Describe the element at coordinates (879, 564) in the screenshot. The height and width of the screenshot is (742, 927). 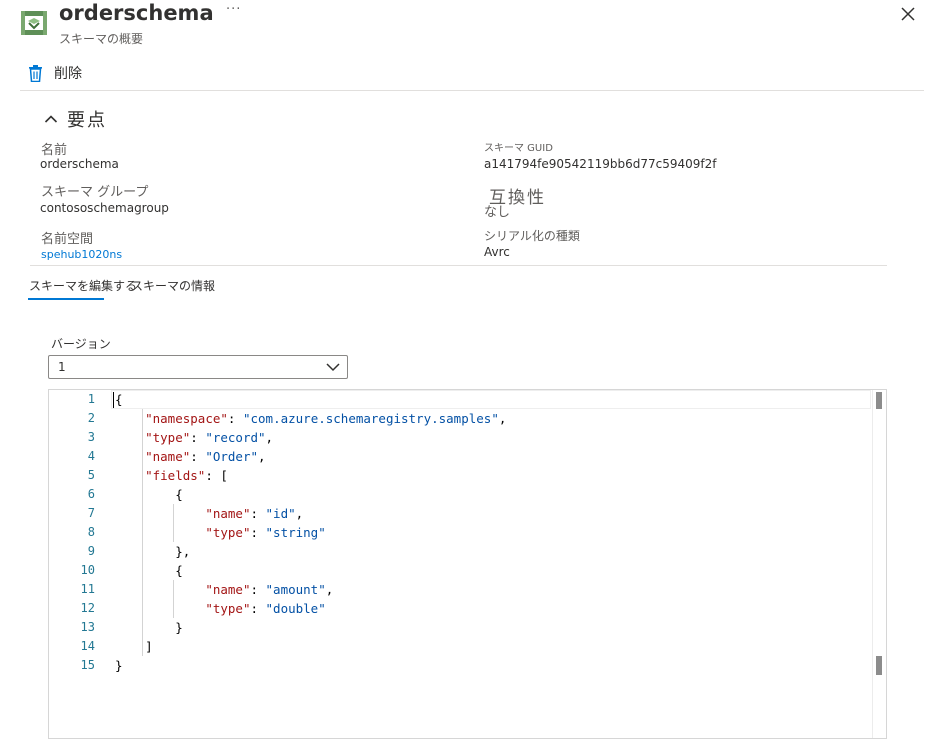
I see `editor-scrollbar` at that location.